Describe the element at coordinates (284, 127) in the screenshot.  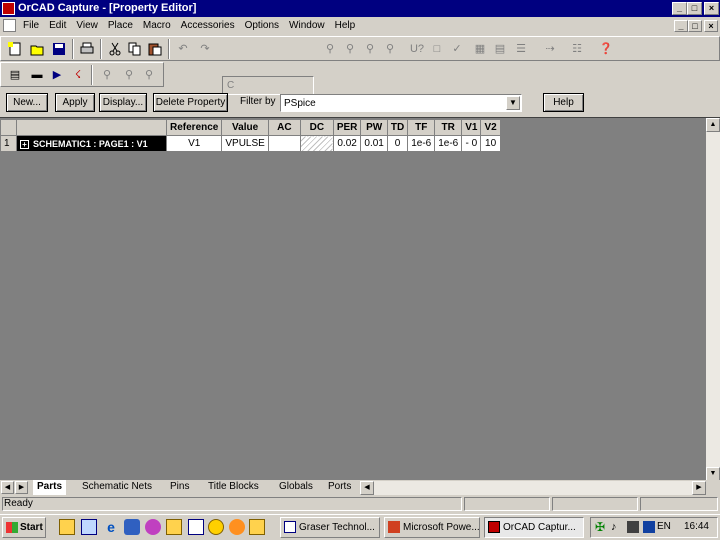
I see `column-header: AC` at that location.